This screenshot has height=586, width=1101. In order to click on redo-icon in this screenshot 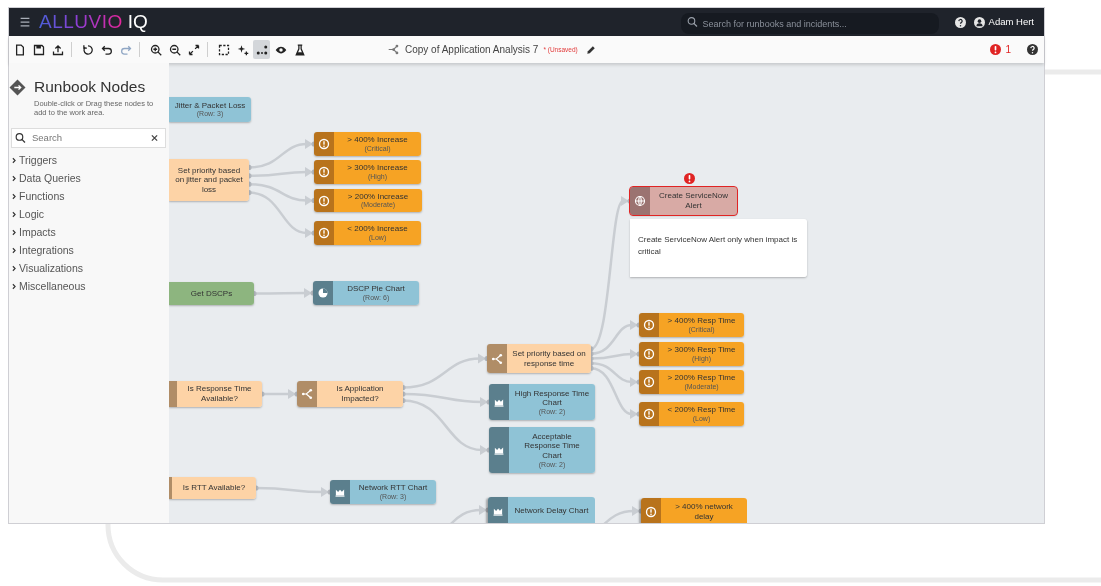, I will do `click(125, 49)`.